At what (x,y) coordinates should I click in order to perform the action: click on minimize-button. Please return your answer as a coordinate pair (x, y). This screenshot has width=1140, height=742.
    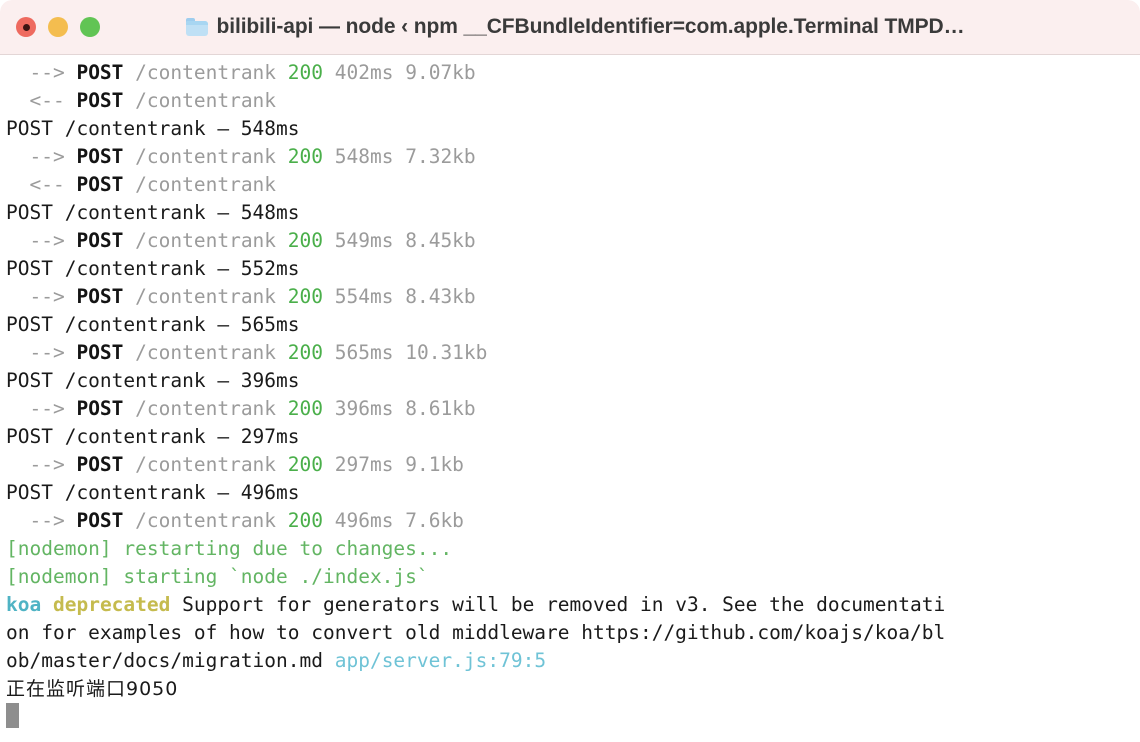
    Looking at the image, I should click on (58, 27).